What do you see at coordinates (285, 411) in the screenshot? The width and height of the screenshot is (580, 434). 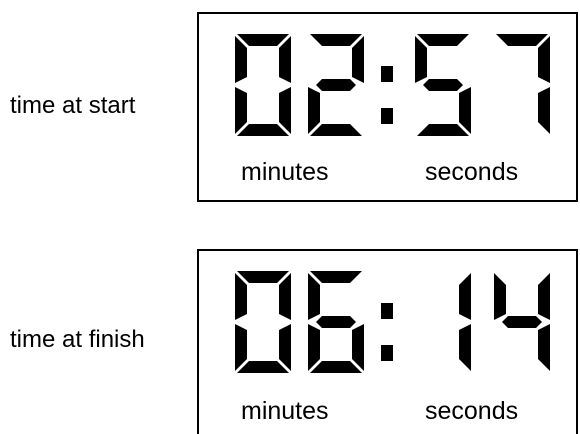 I see `finish-minutes-unit-label: minutes` at bounding box center [285, 411].